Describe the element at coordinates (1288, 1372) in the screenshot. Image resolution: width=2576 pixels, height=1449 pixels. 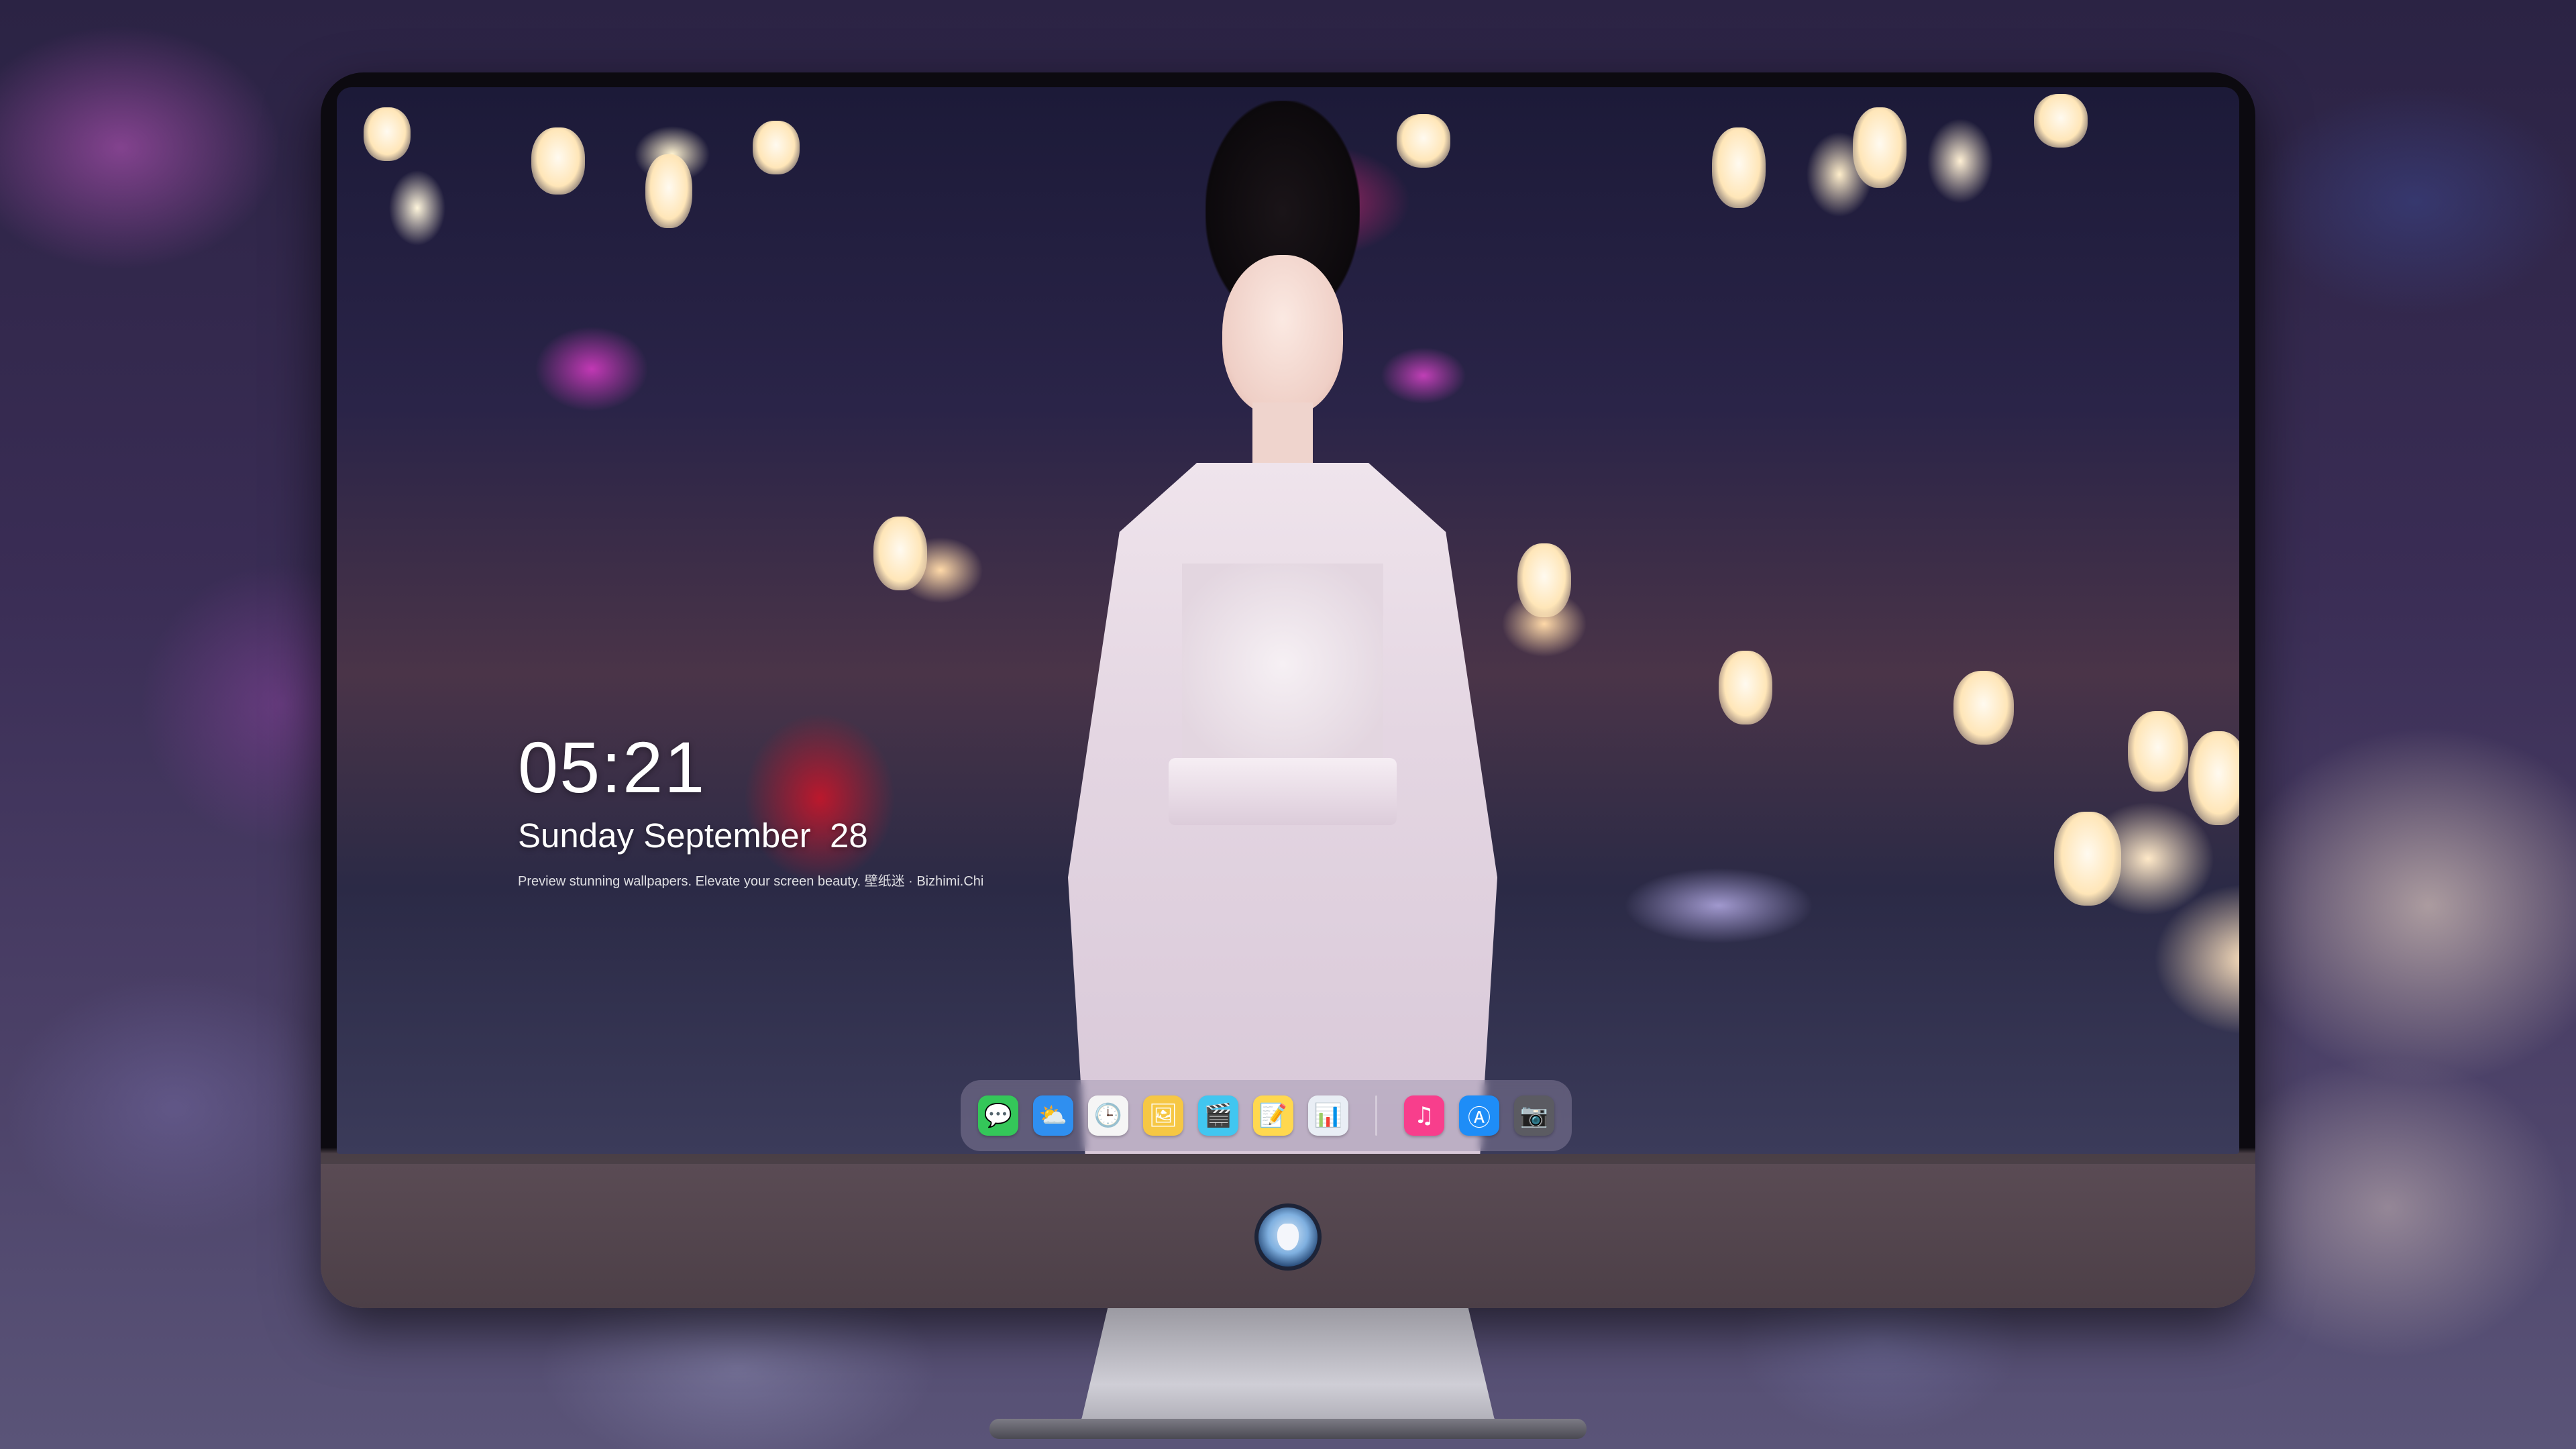
I see `monitor-stand` at that location.